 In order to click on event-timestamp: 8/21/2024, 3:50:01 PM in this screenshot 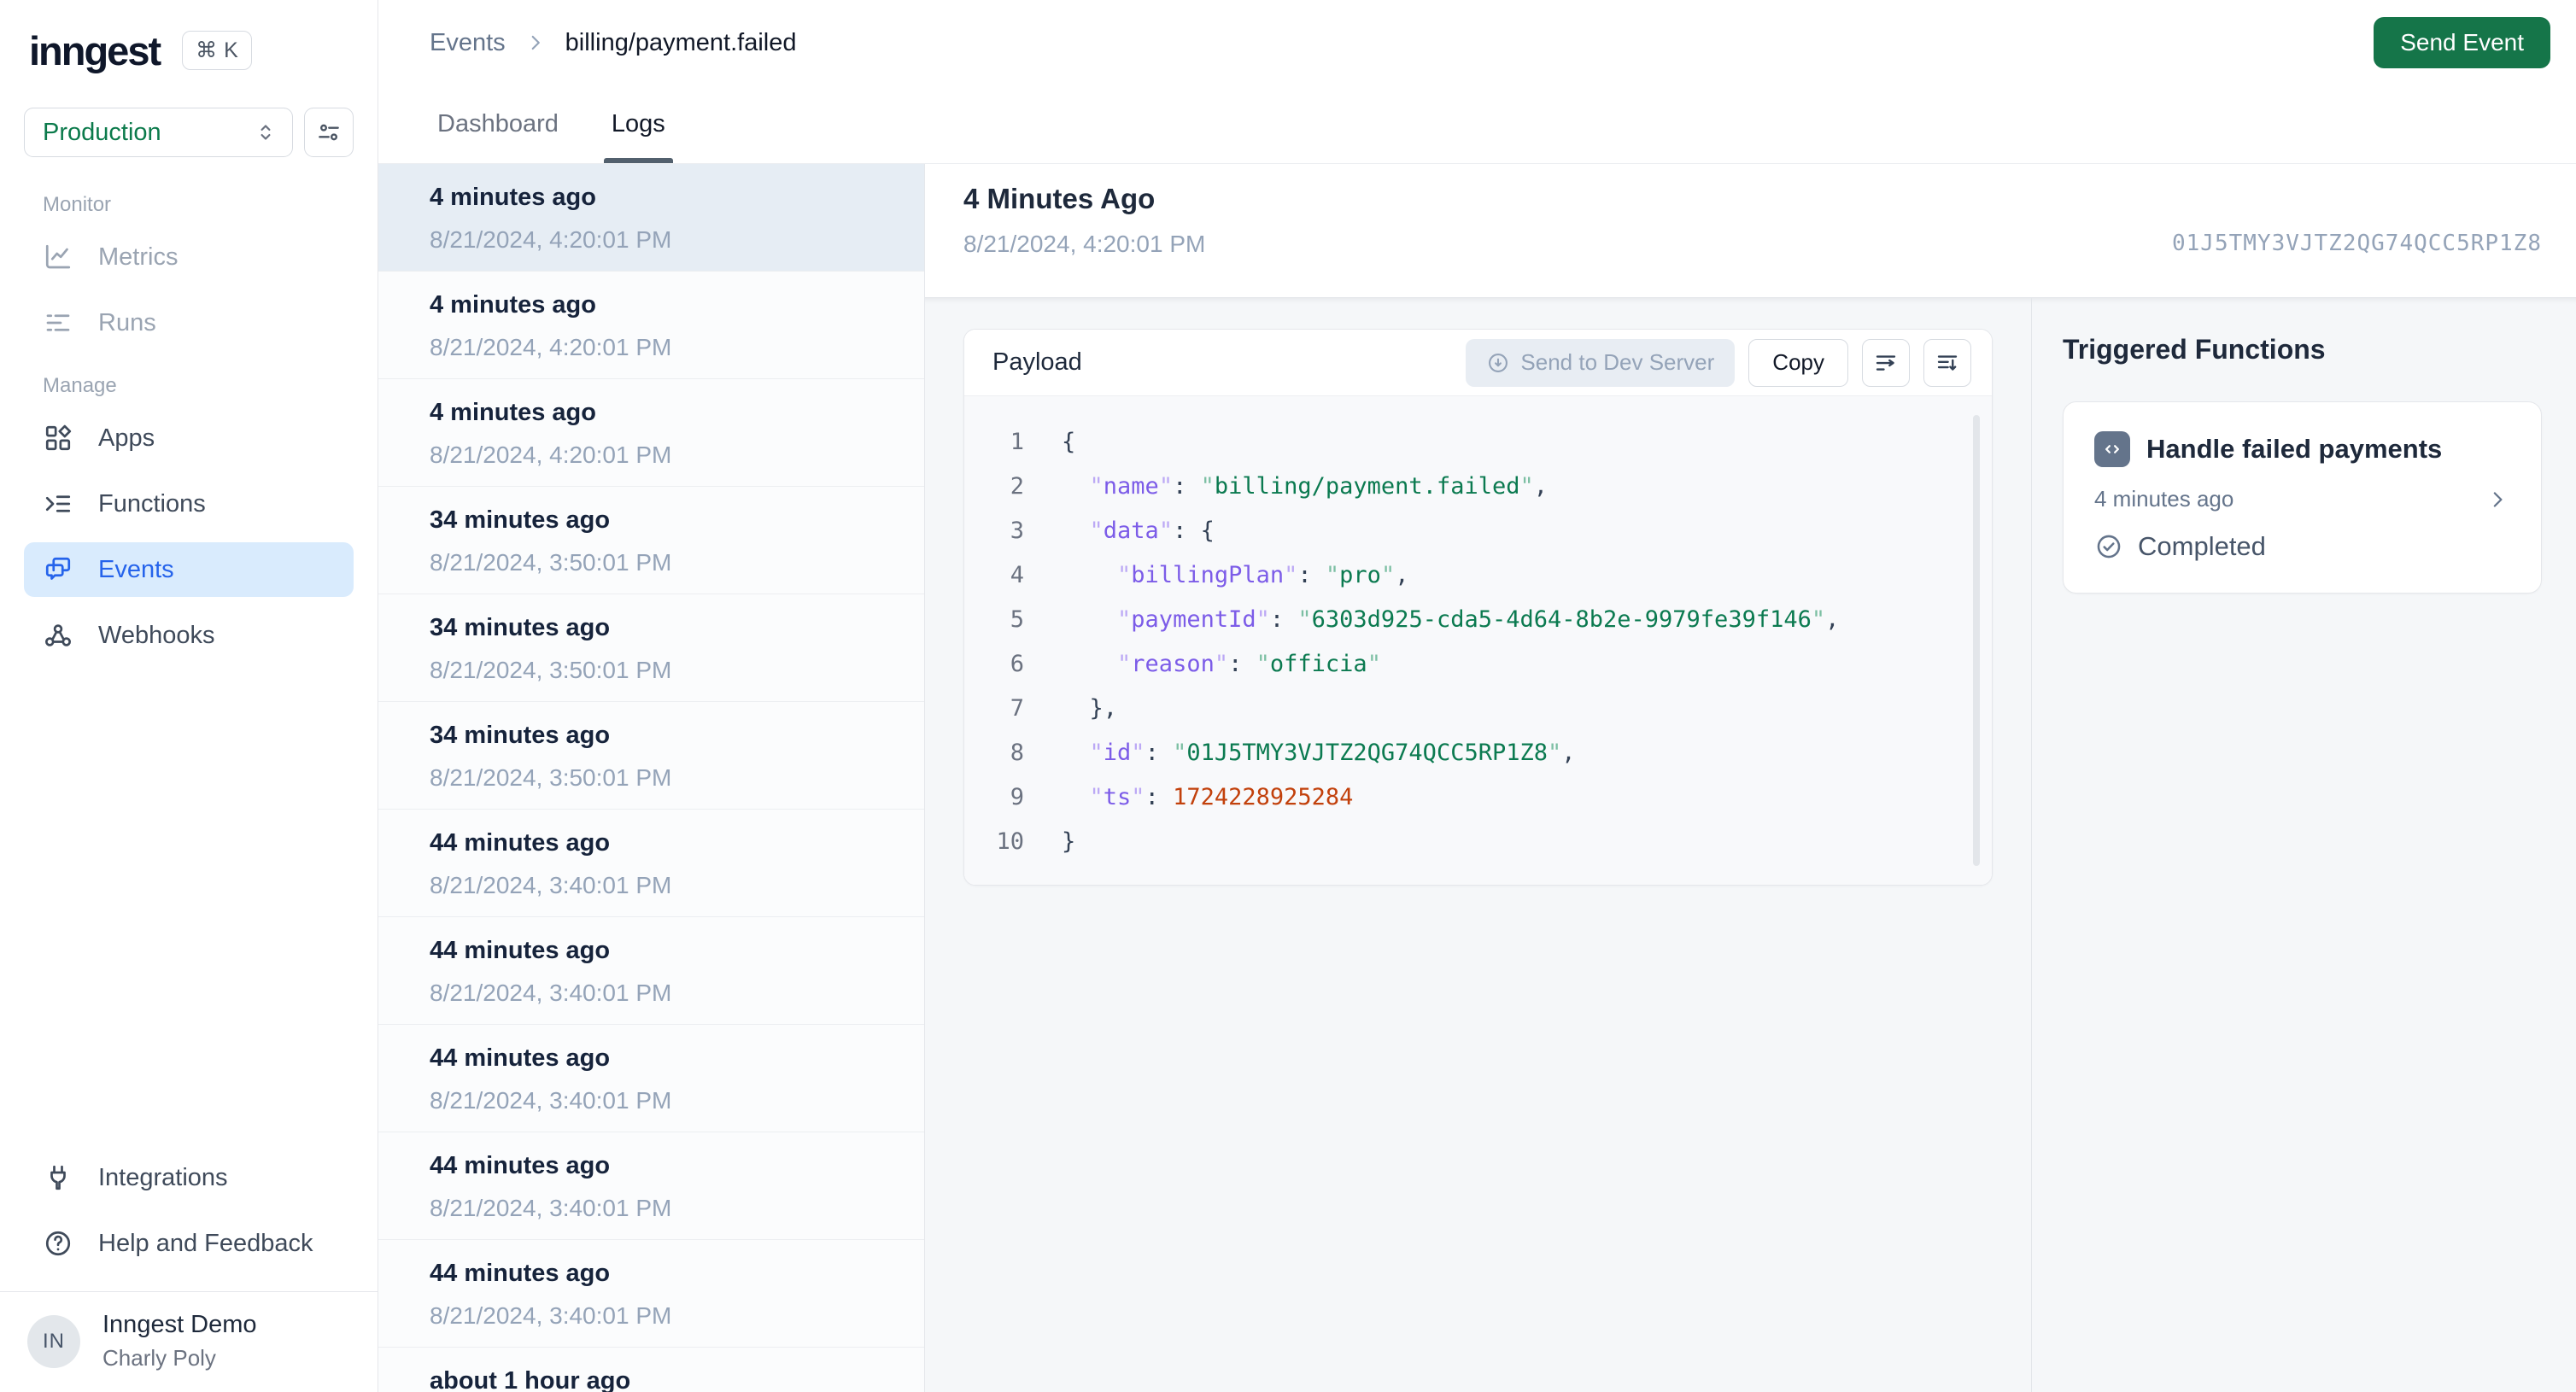, I will do `click(551, 670)`.